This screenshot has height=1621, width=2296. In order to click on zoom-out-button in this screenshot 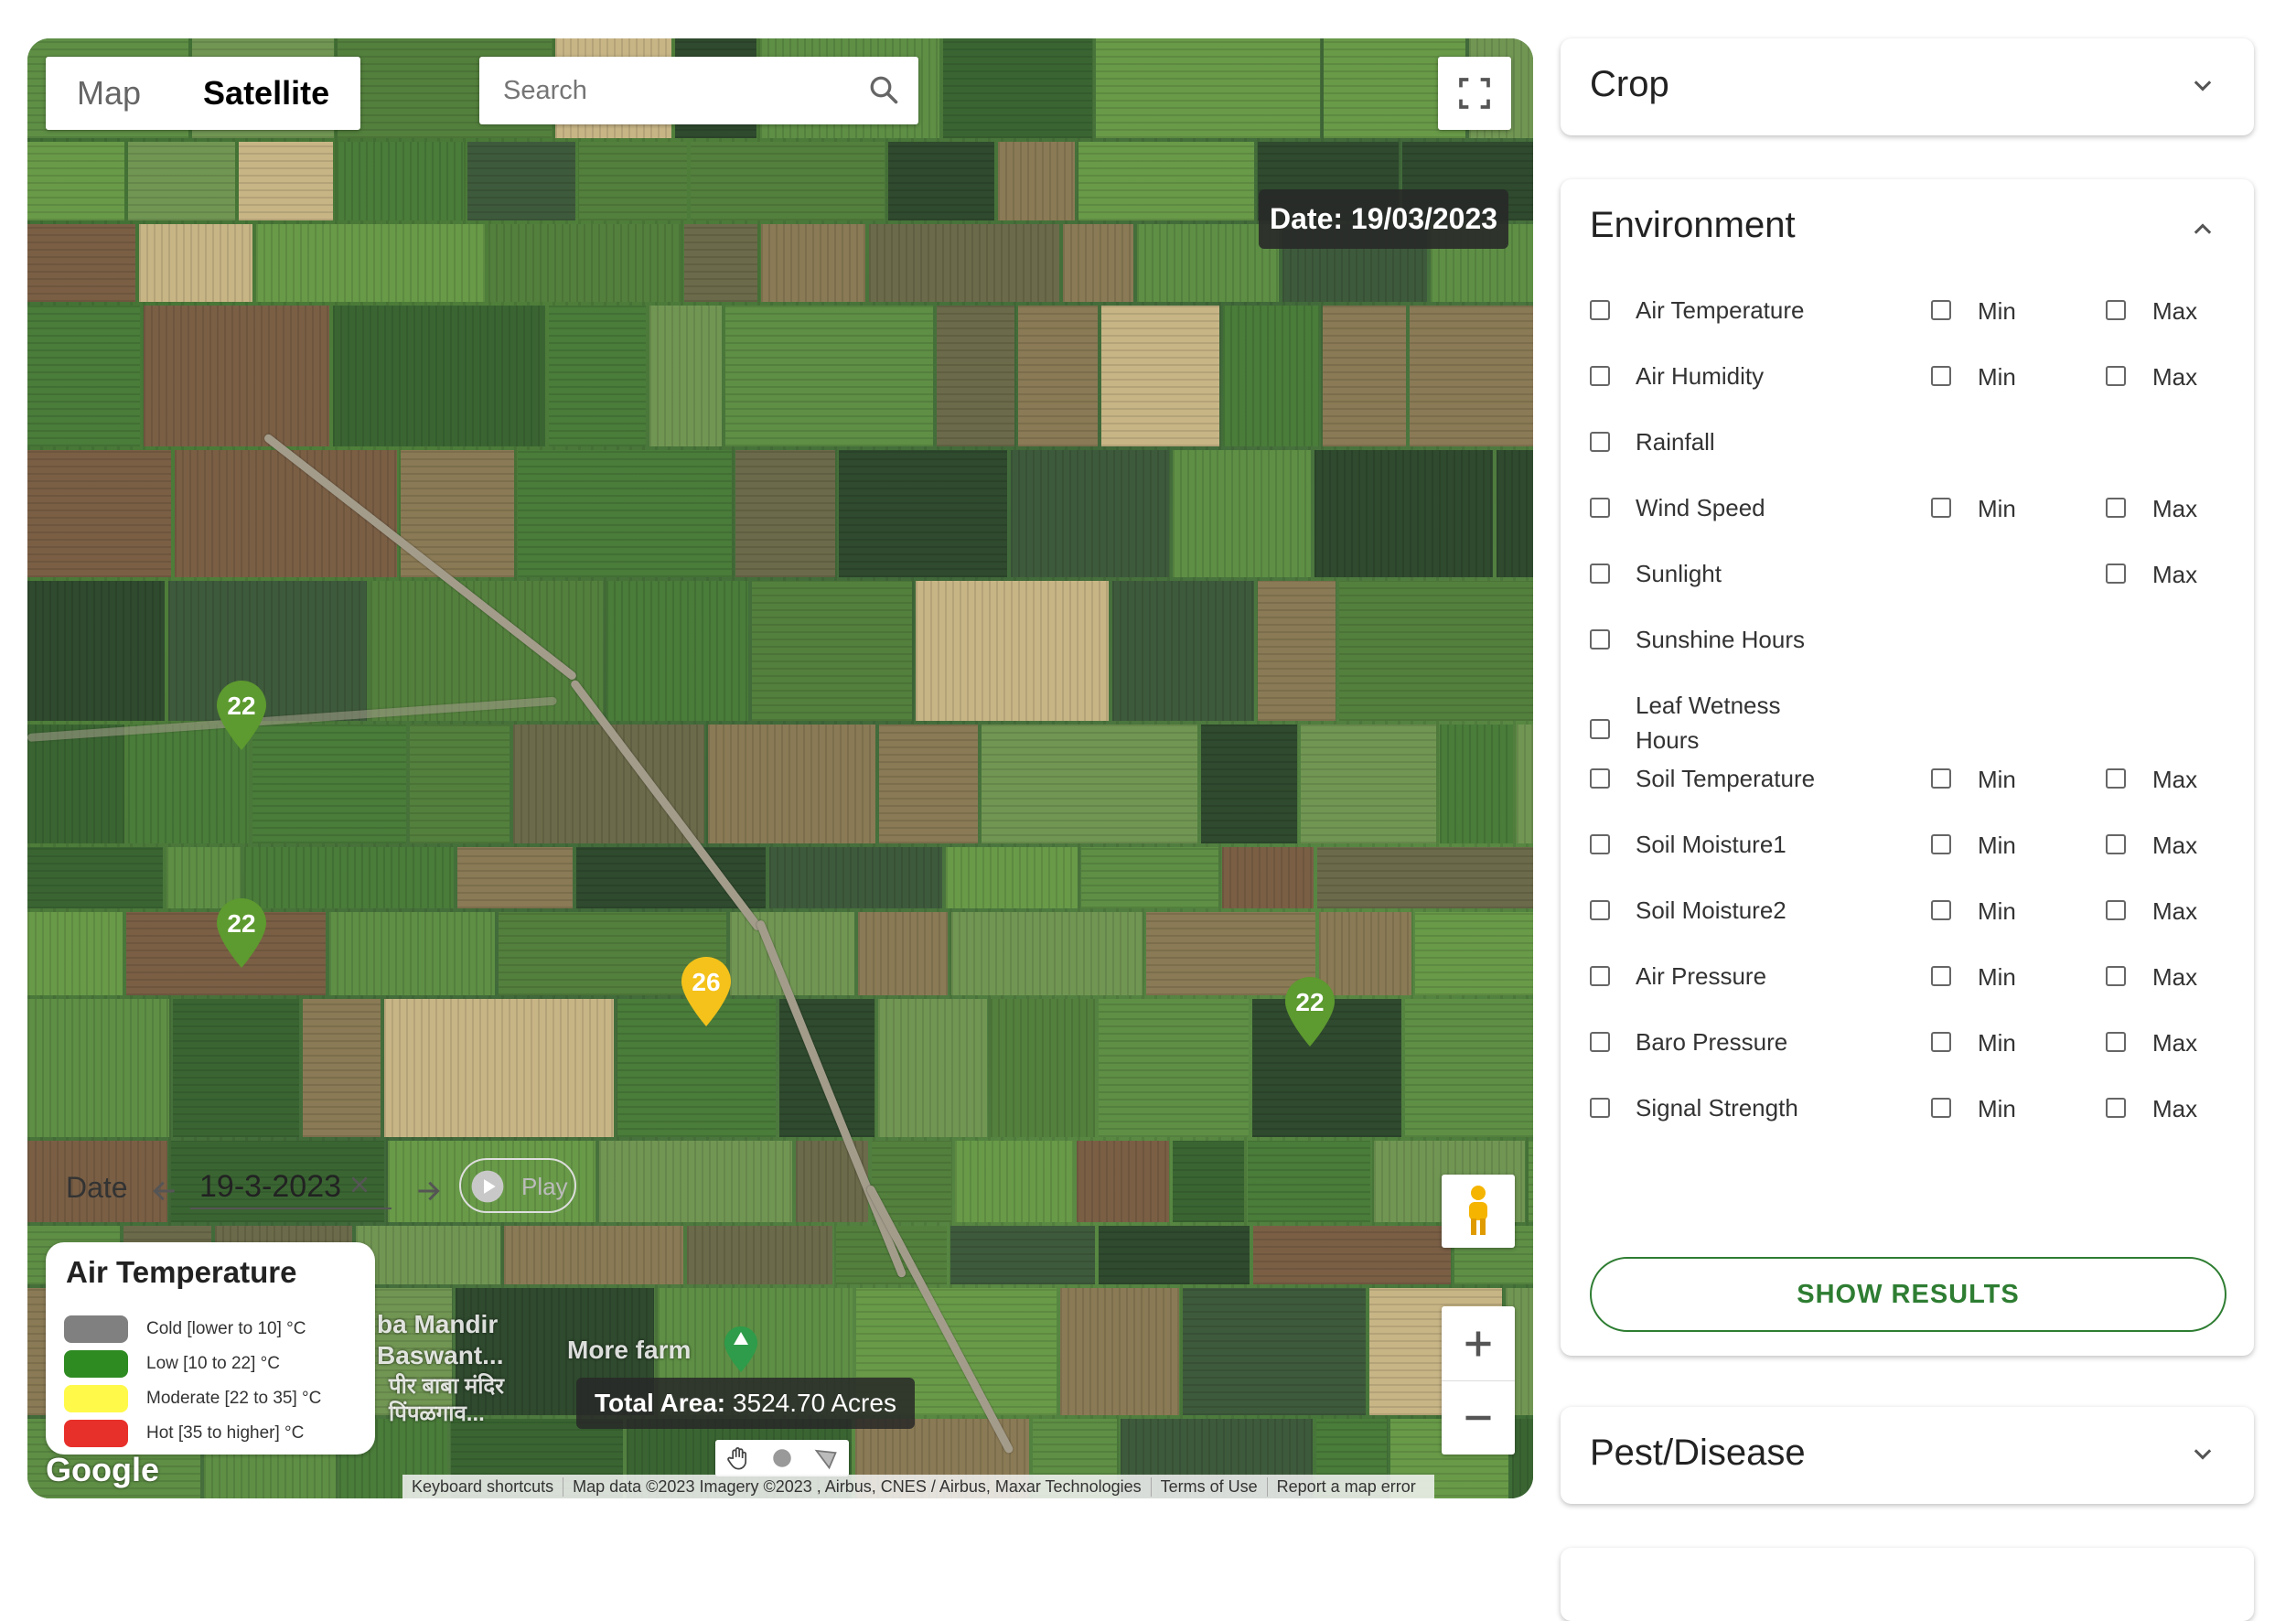, I will do `click(1478, 1418)`.